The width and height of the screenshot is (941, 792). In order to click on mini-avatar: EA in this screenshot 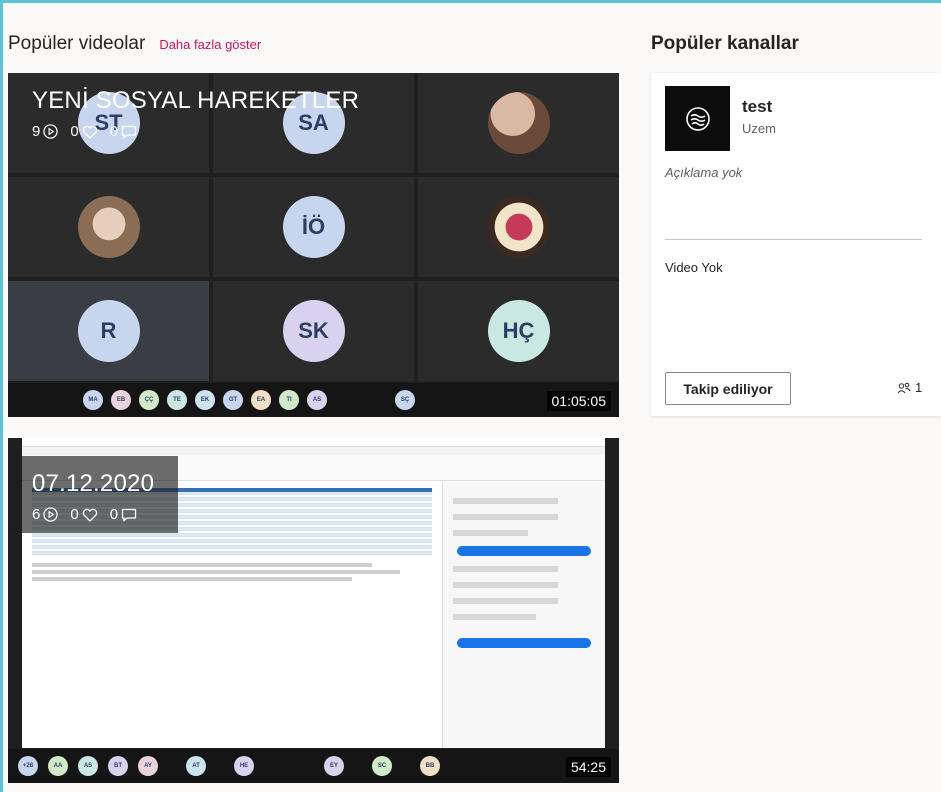, I will do `click(261, 400)`.